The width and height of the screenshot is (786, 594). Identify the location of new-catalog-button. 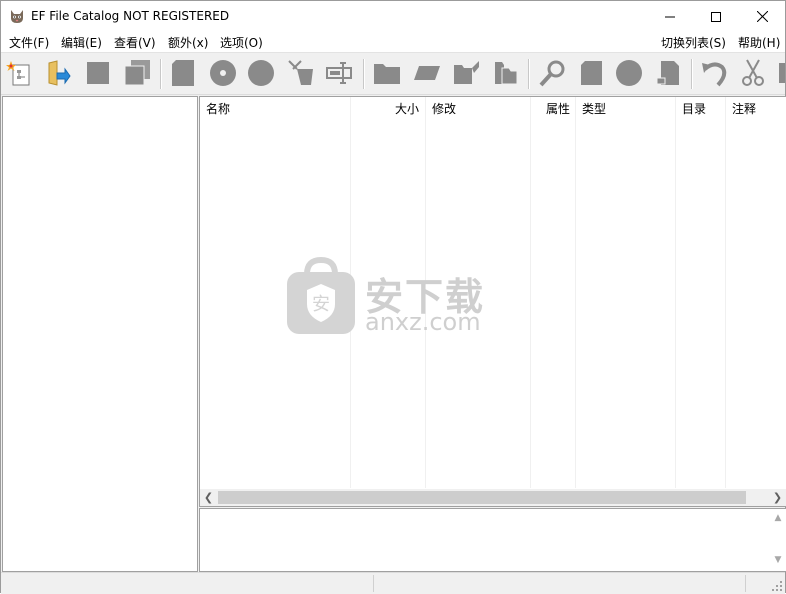
(19, 73).